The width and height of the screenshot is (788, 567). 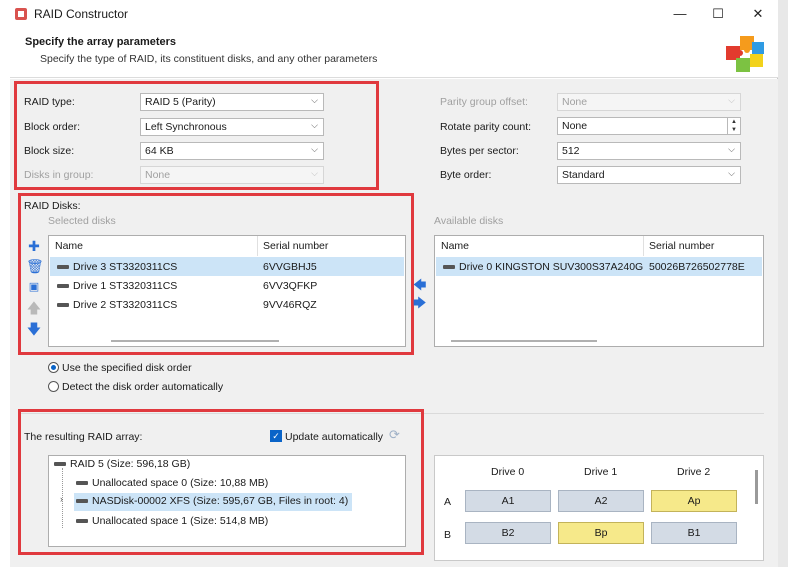 I want to click on rotate-parity-count-value: None, so click(x=575, y=126).